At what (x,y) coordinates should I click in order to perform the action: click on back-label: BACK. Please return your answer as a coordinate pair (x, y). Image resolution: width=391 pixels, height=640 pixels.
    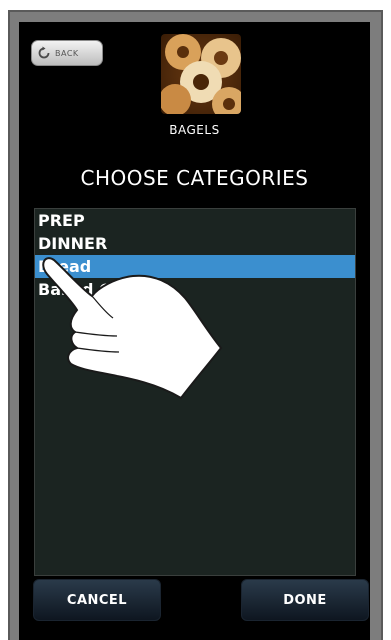
    Looking at the image, I should click on (67, 53).